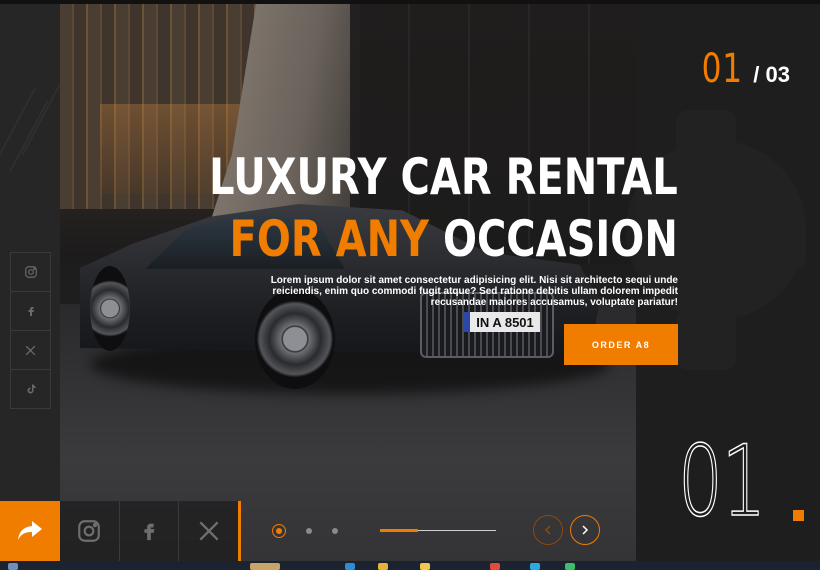  Describe the element at coordinates (438, 530) in the screenshot. I see `slide-progress-bar` at that location.